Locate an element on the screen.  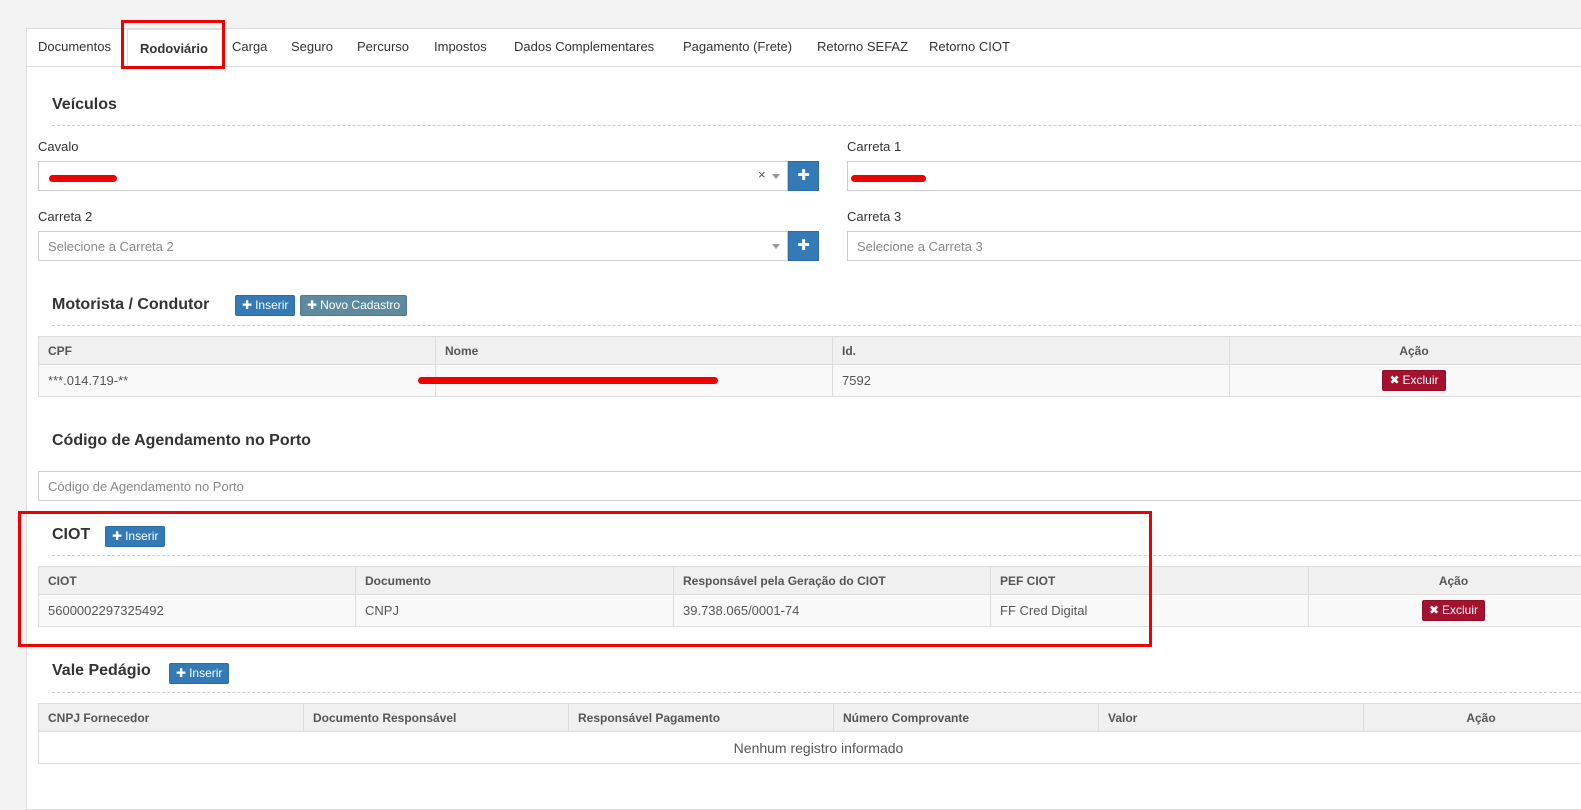
column-header: CNPJ Fornecedor is located at coordinates (171, 718).